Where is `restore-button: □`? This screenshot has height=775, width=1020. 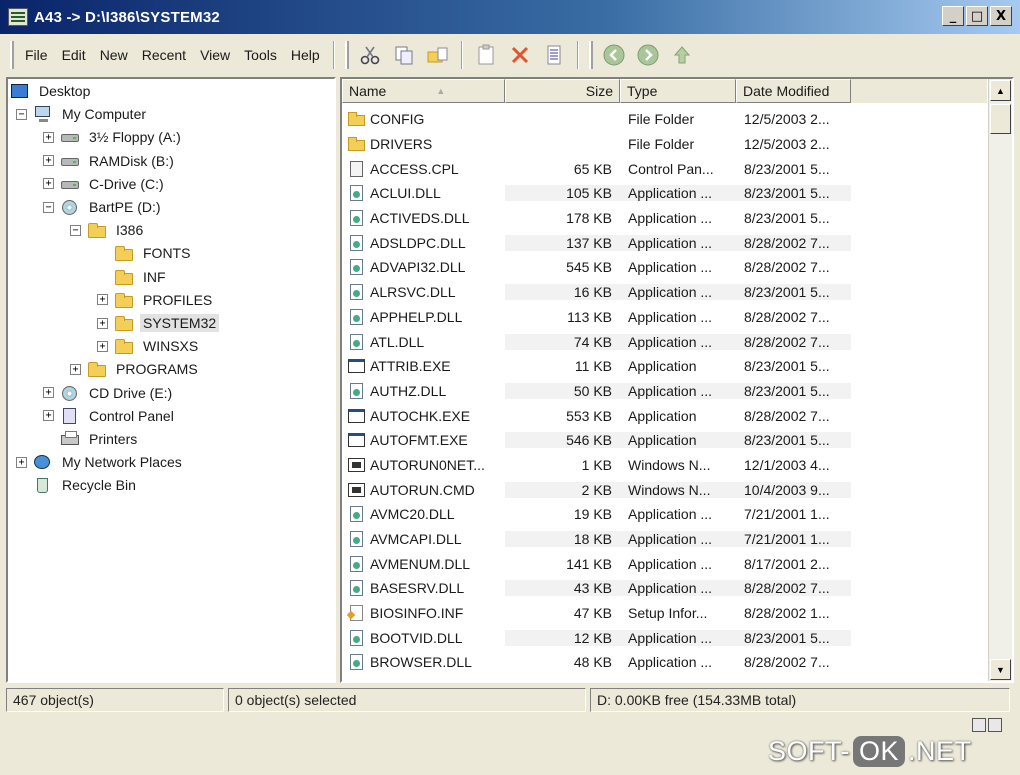
restore-button: □ is located at coordinates (977, 16).